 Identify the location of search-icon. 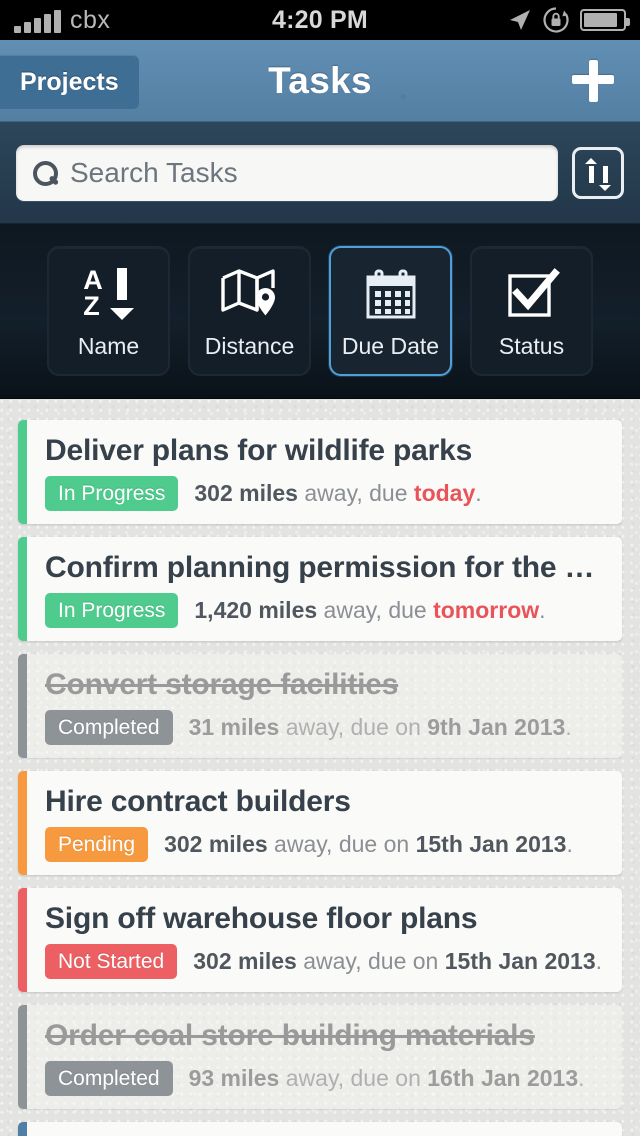
(45, 173).